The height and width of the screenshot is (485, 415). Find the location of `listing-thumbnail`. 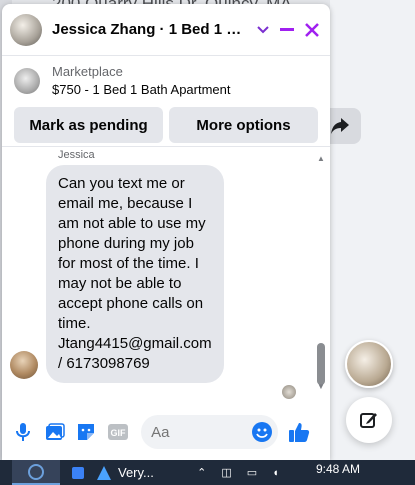

listing-thumbnail is located at coordinates (27, 80).